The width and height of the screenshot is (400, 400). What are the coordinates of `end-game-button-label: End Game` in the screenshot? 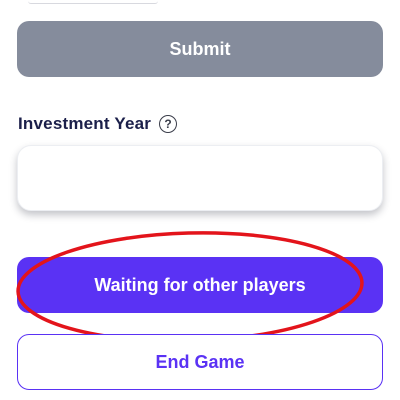 It's located at (200, 361).